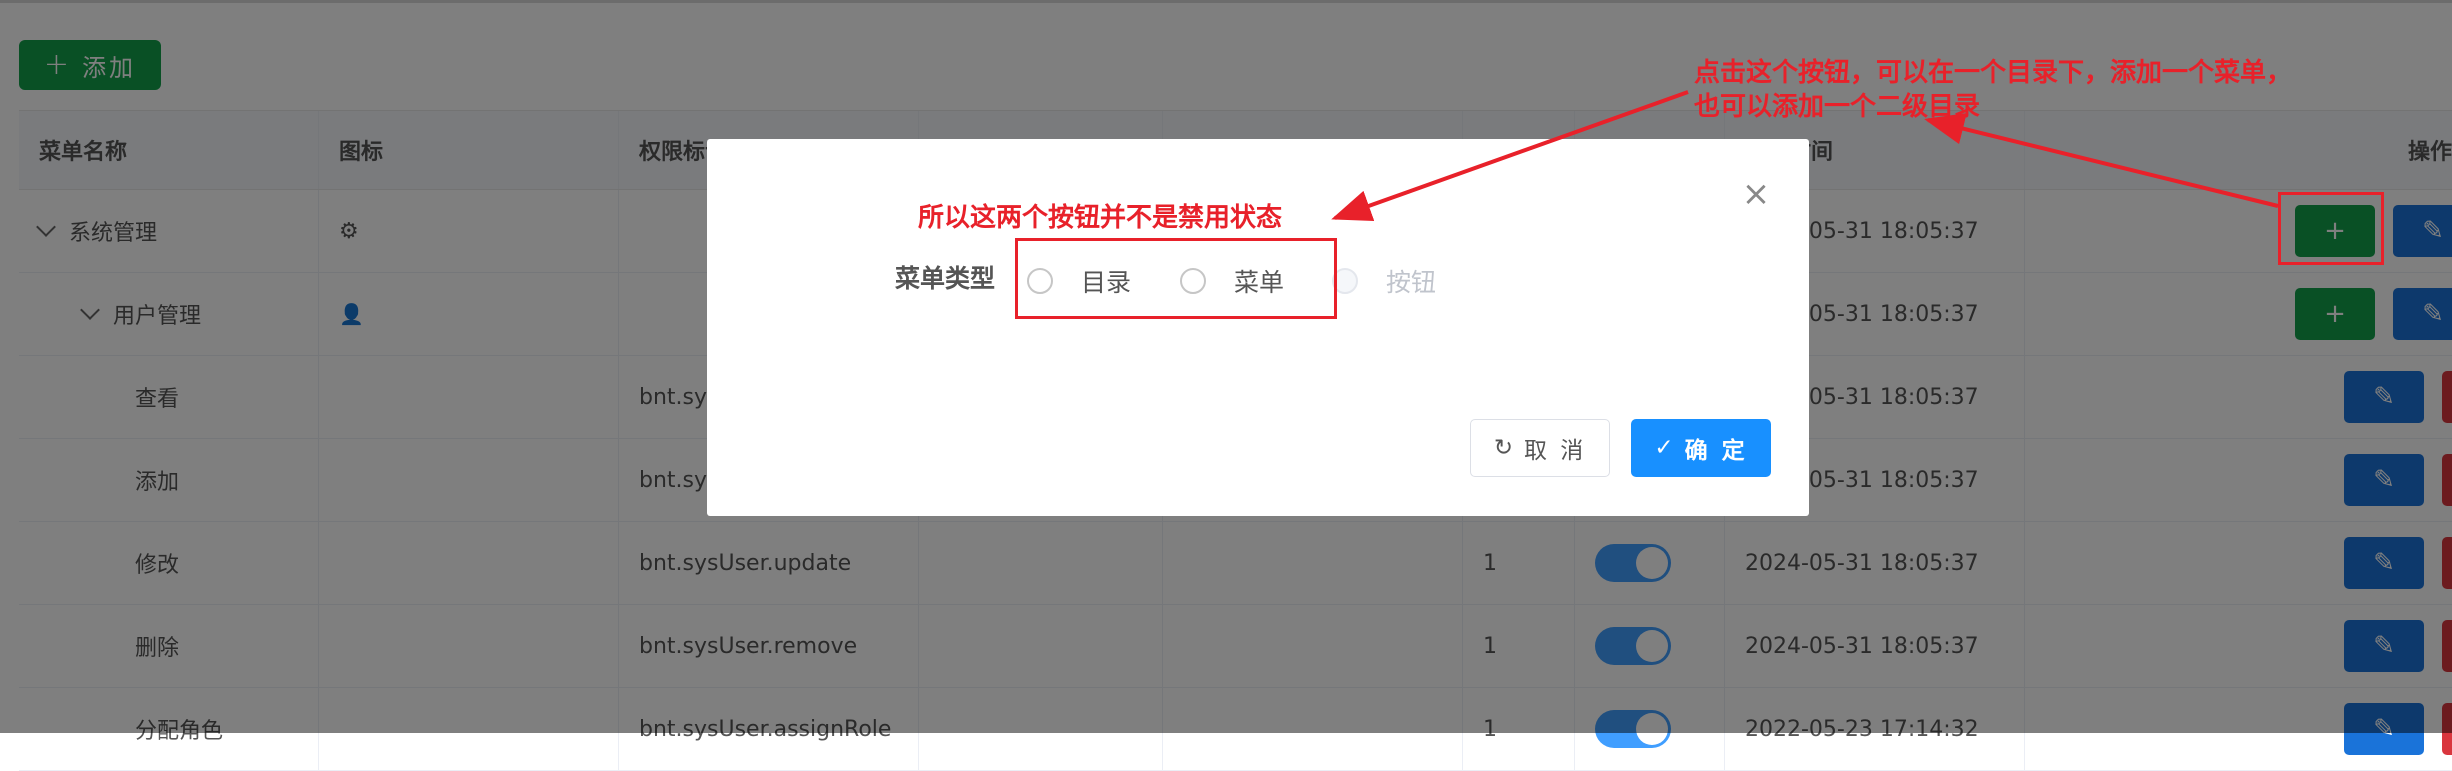  I want to click on arrow-to-note, so click(2101, 160).